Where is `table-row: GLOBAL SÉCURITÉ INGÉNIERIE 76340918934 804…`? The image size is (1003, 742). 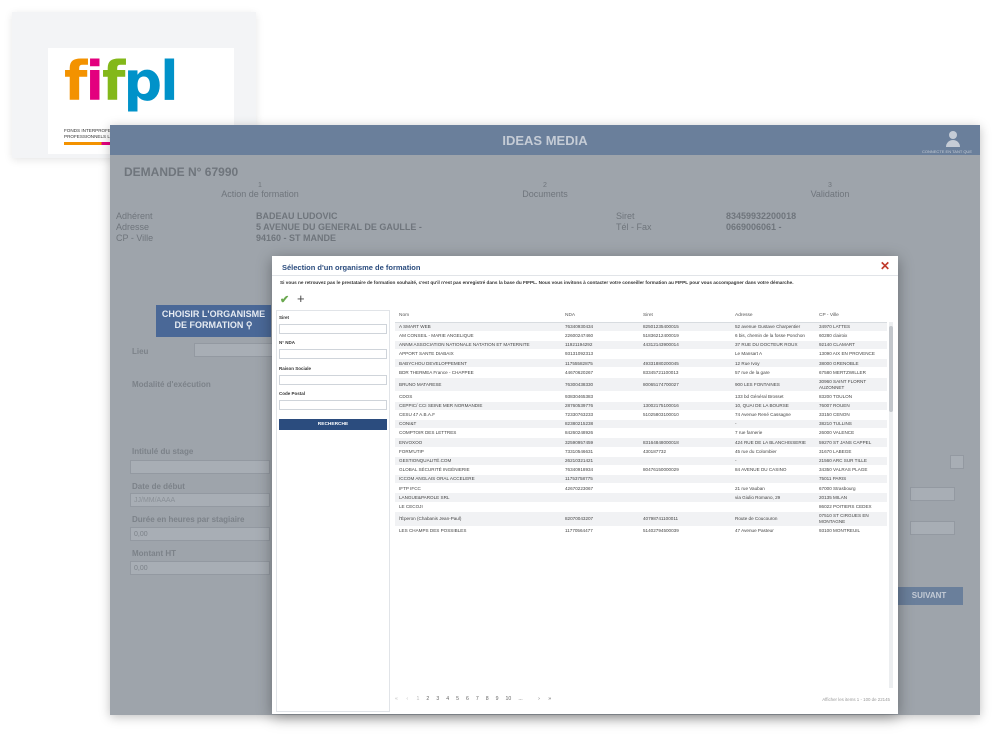
table-row: GLOBAL SÉCURITÉ INGÉNIERIE 76340918934 804… is located at coordinates (641, 470).